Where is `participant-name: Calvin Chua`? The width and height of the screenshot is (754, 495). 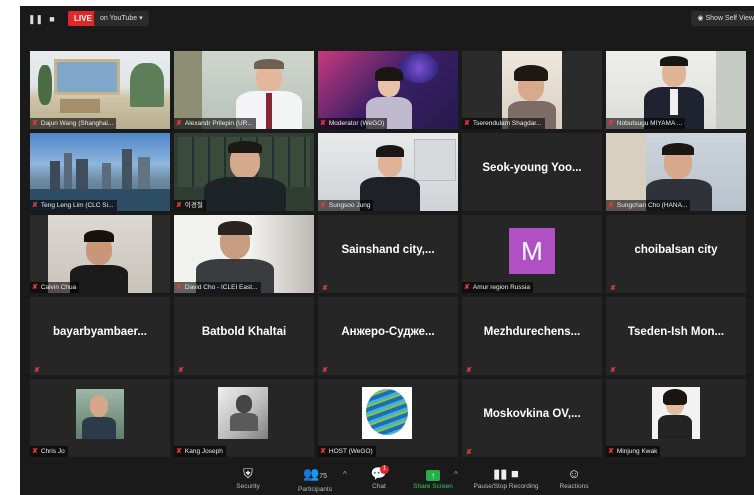 participant-name: Calvin Chua is located at coordinates (58, 287).